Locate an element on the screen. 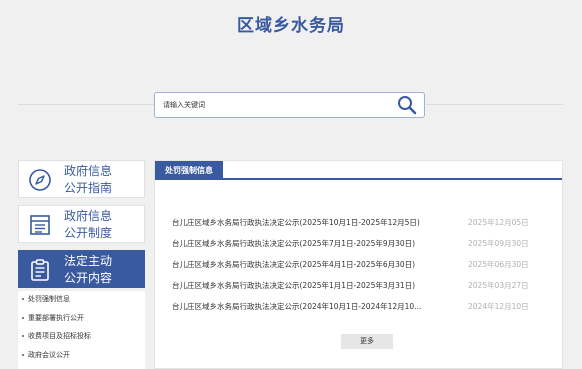  list-item-date: 2025年06月30日 is located at coordinates (498, 264).